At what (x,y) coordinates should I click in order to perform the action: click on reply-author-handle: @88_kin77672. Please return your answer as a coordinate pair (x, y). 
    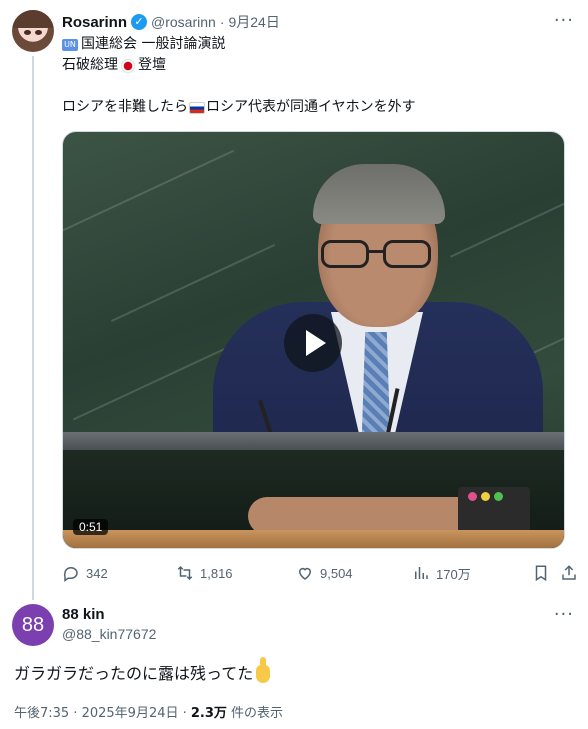
    Looking at the image, I should click on (109, 634).